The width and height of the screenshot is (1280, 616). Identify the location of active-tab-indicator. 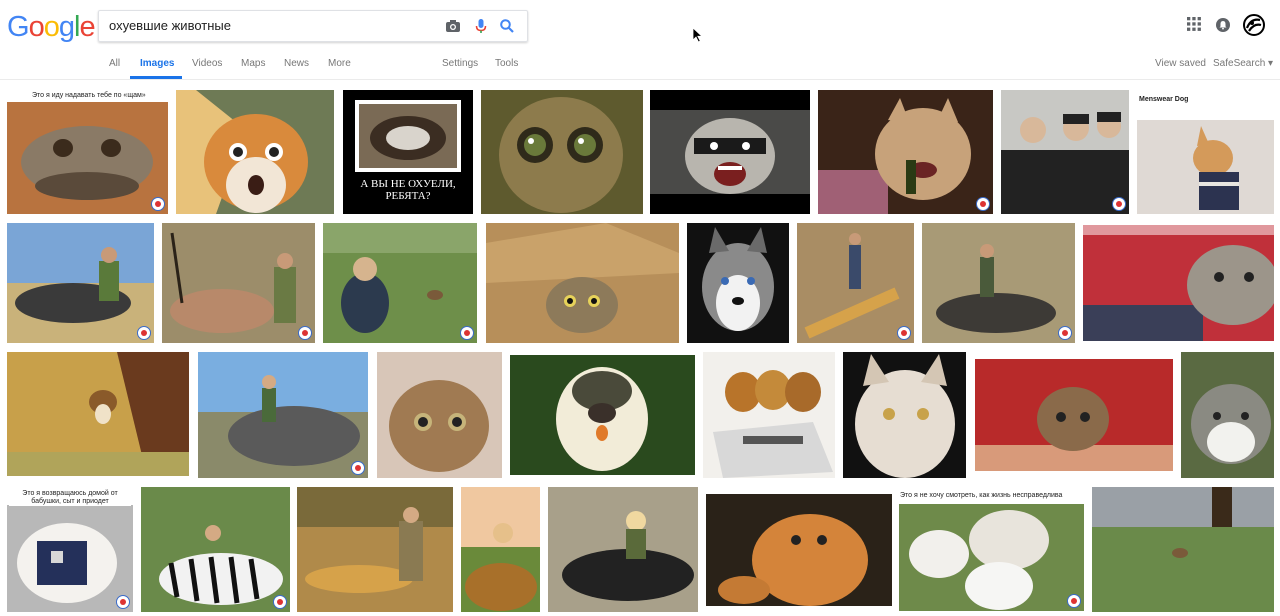
(156, 77).